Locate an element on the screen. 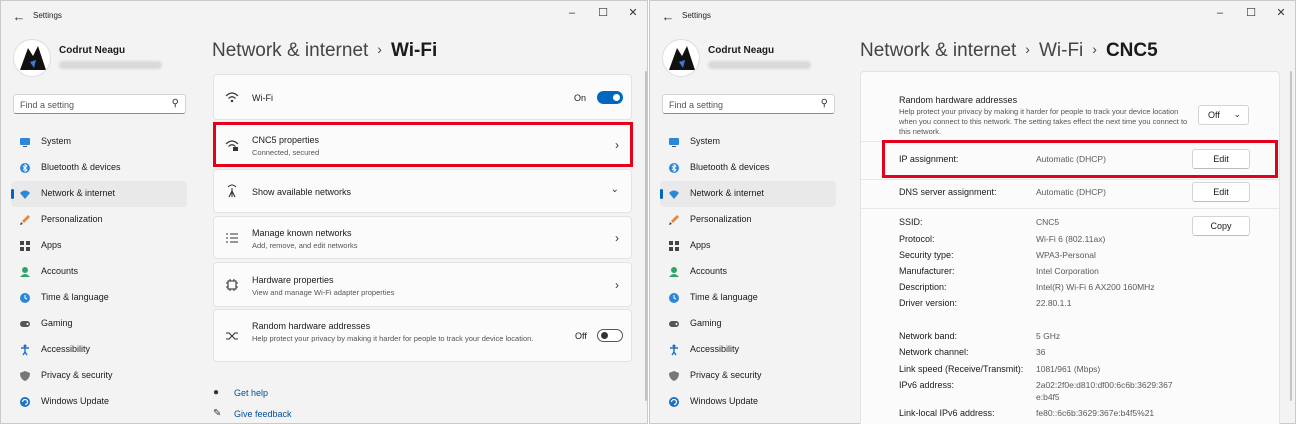 The height and width of the screenshot is (424, 1296). prop-value-link-speed: 1081/961 (Mbps) is located at coordinates (1068, 369).